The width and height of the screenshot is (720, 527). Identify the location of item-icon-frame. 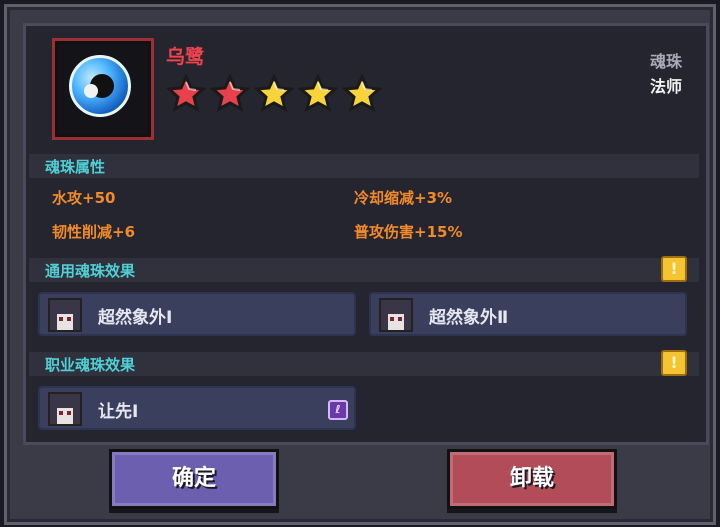
(103, 89).